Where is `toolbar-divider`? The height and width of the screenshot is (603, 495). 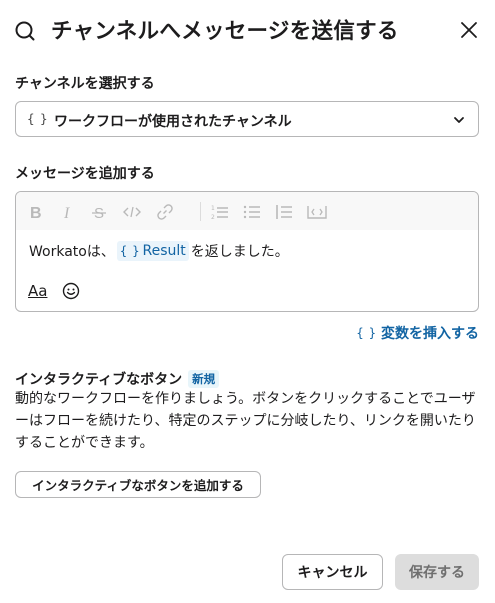 toolbar-divider is located at coordinates (200, 211).